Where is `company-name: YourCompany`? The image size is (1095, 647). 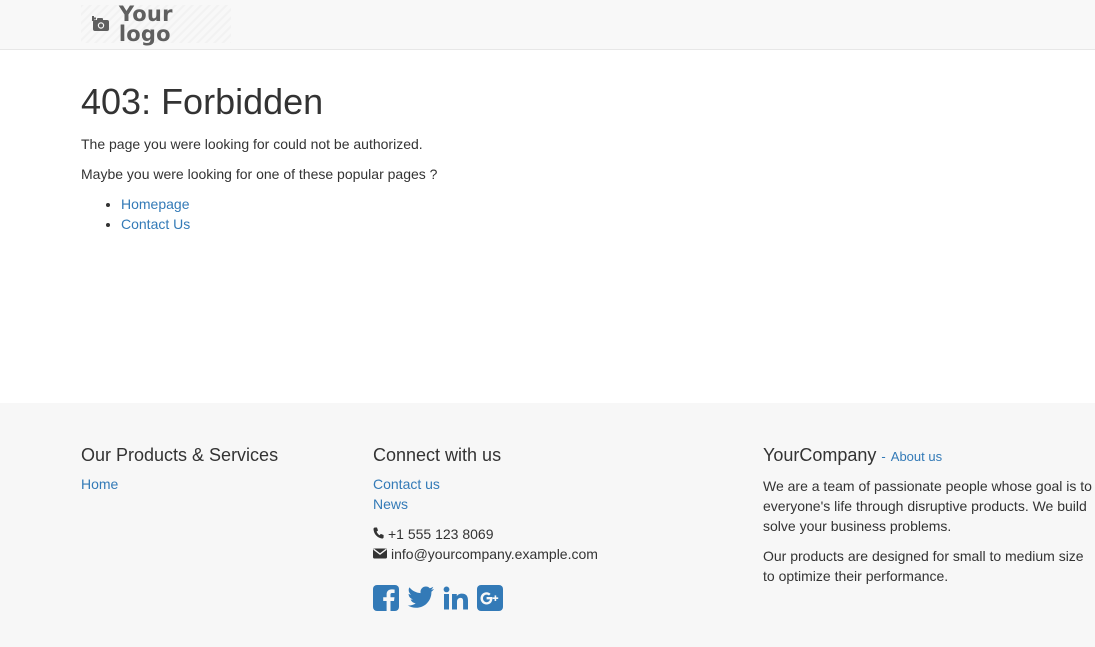 company-name: YourCompany is located at coordinates (820, 455).